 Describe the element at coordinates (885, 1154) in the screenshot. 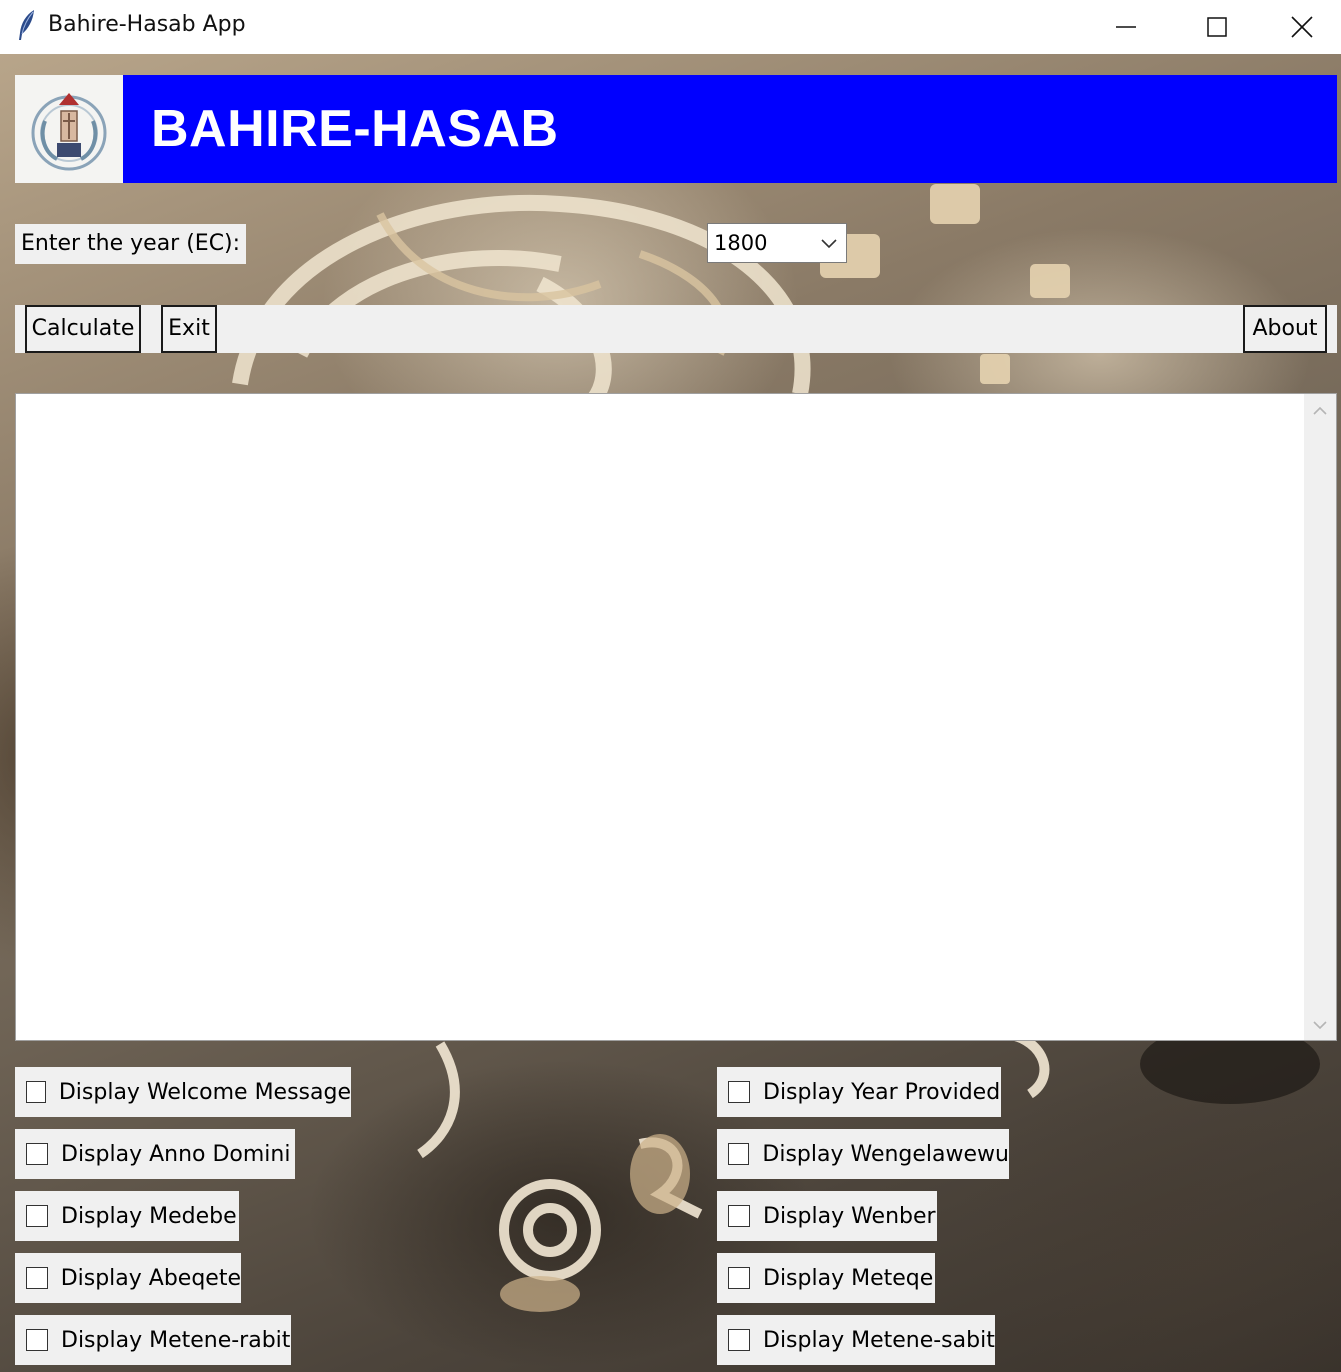

I see `checkbox-label: Display Wengelawewu` at that location.